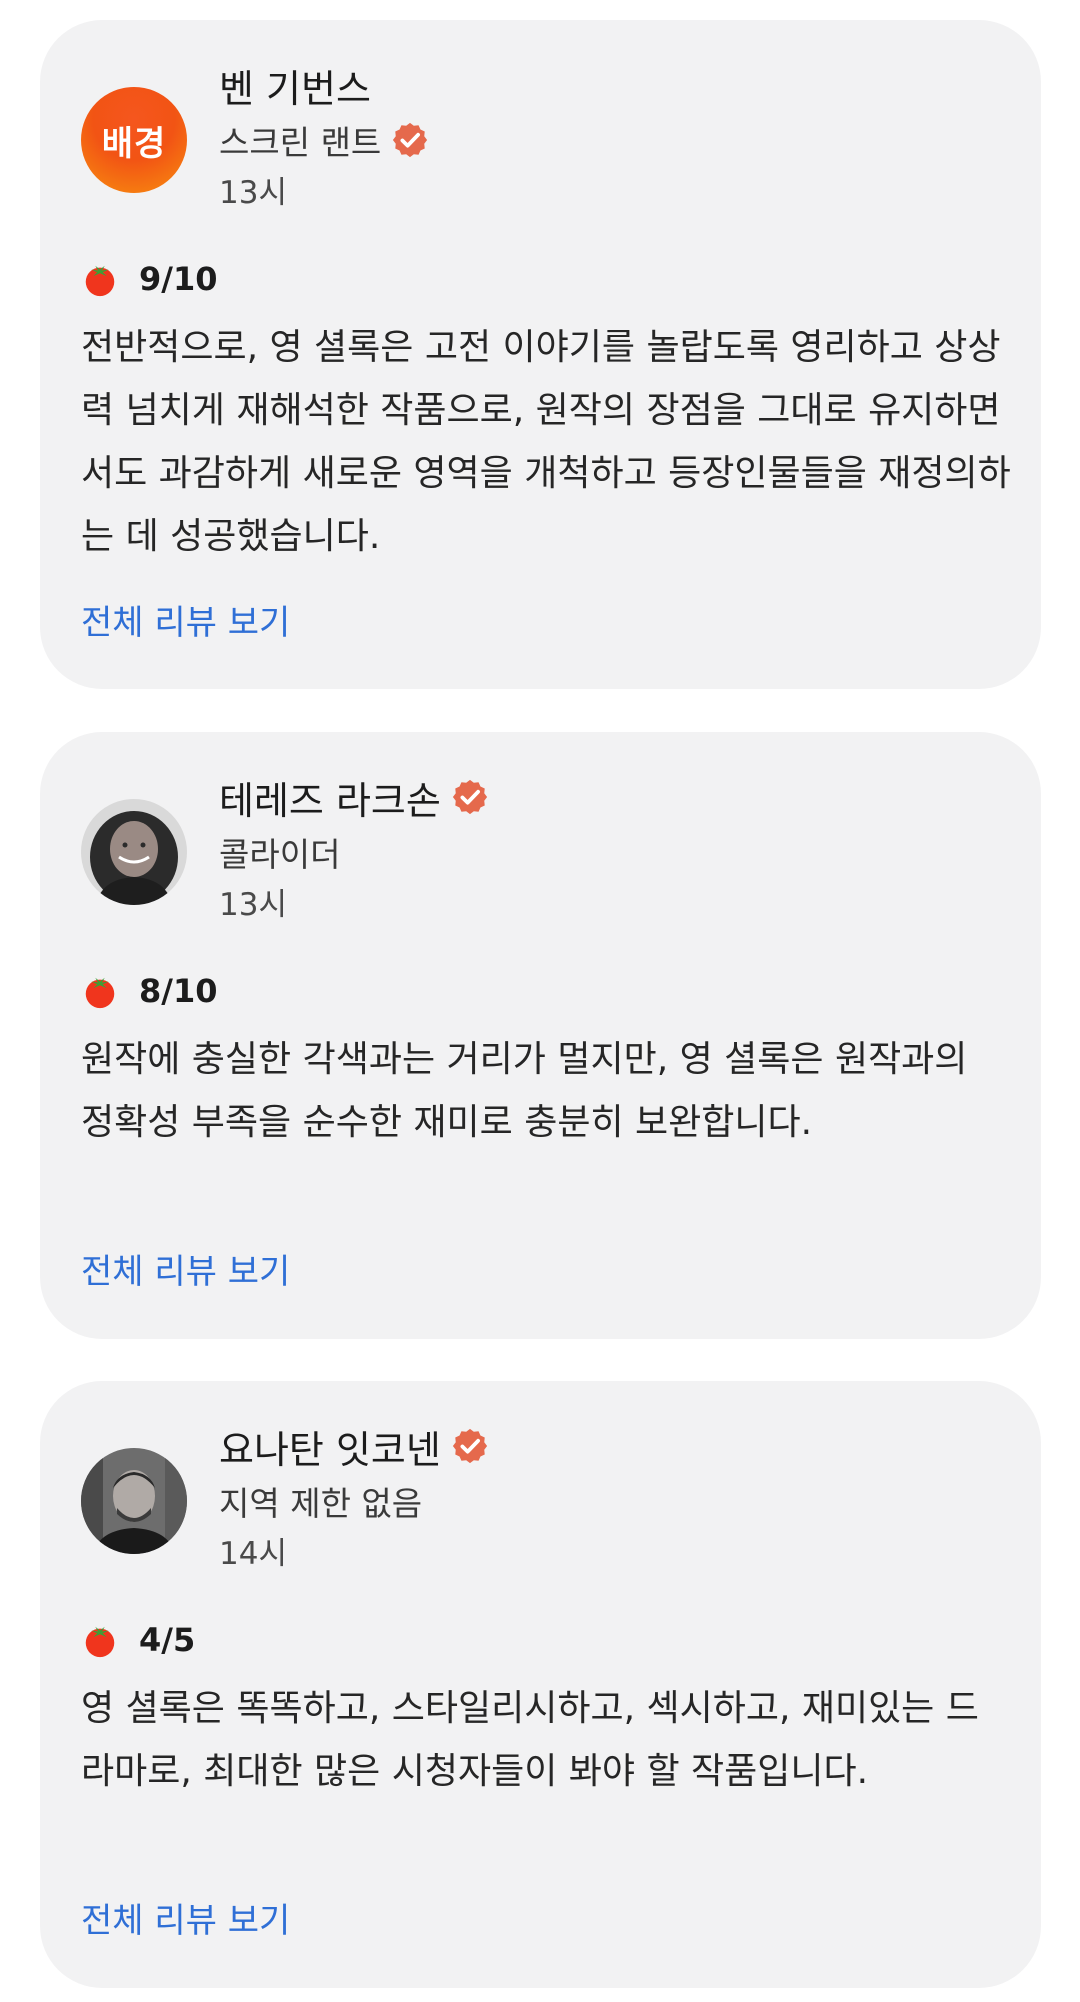  What do you see at coordinates (330, 797) in the screenshot?
I see `critic-name: 테레즈 라크손` at bounding box center [330, 797].